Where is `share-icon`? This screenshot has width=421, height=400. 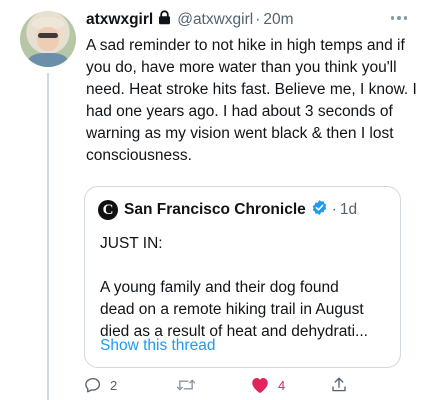
share-icon is located at coordinates (339, 385).